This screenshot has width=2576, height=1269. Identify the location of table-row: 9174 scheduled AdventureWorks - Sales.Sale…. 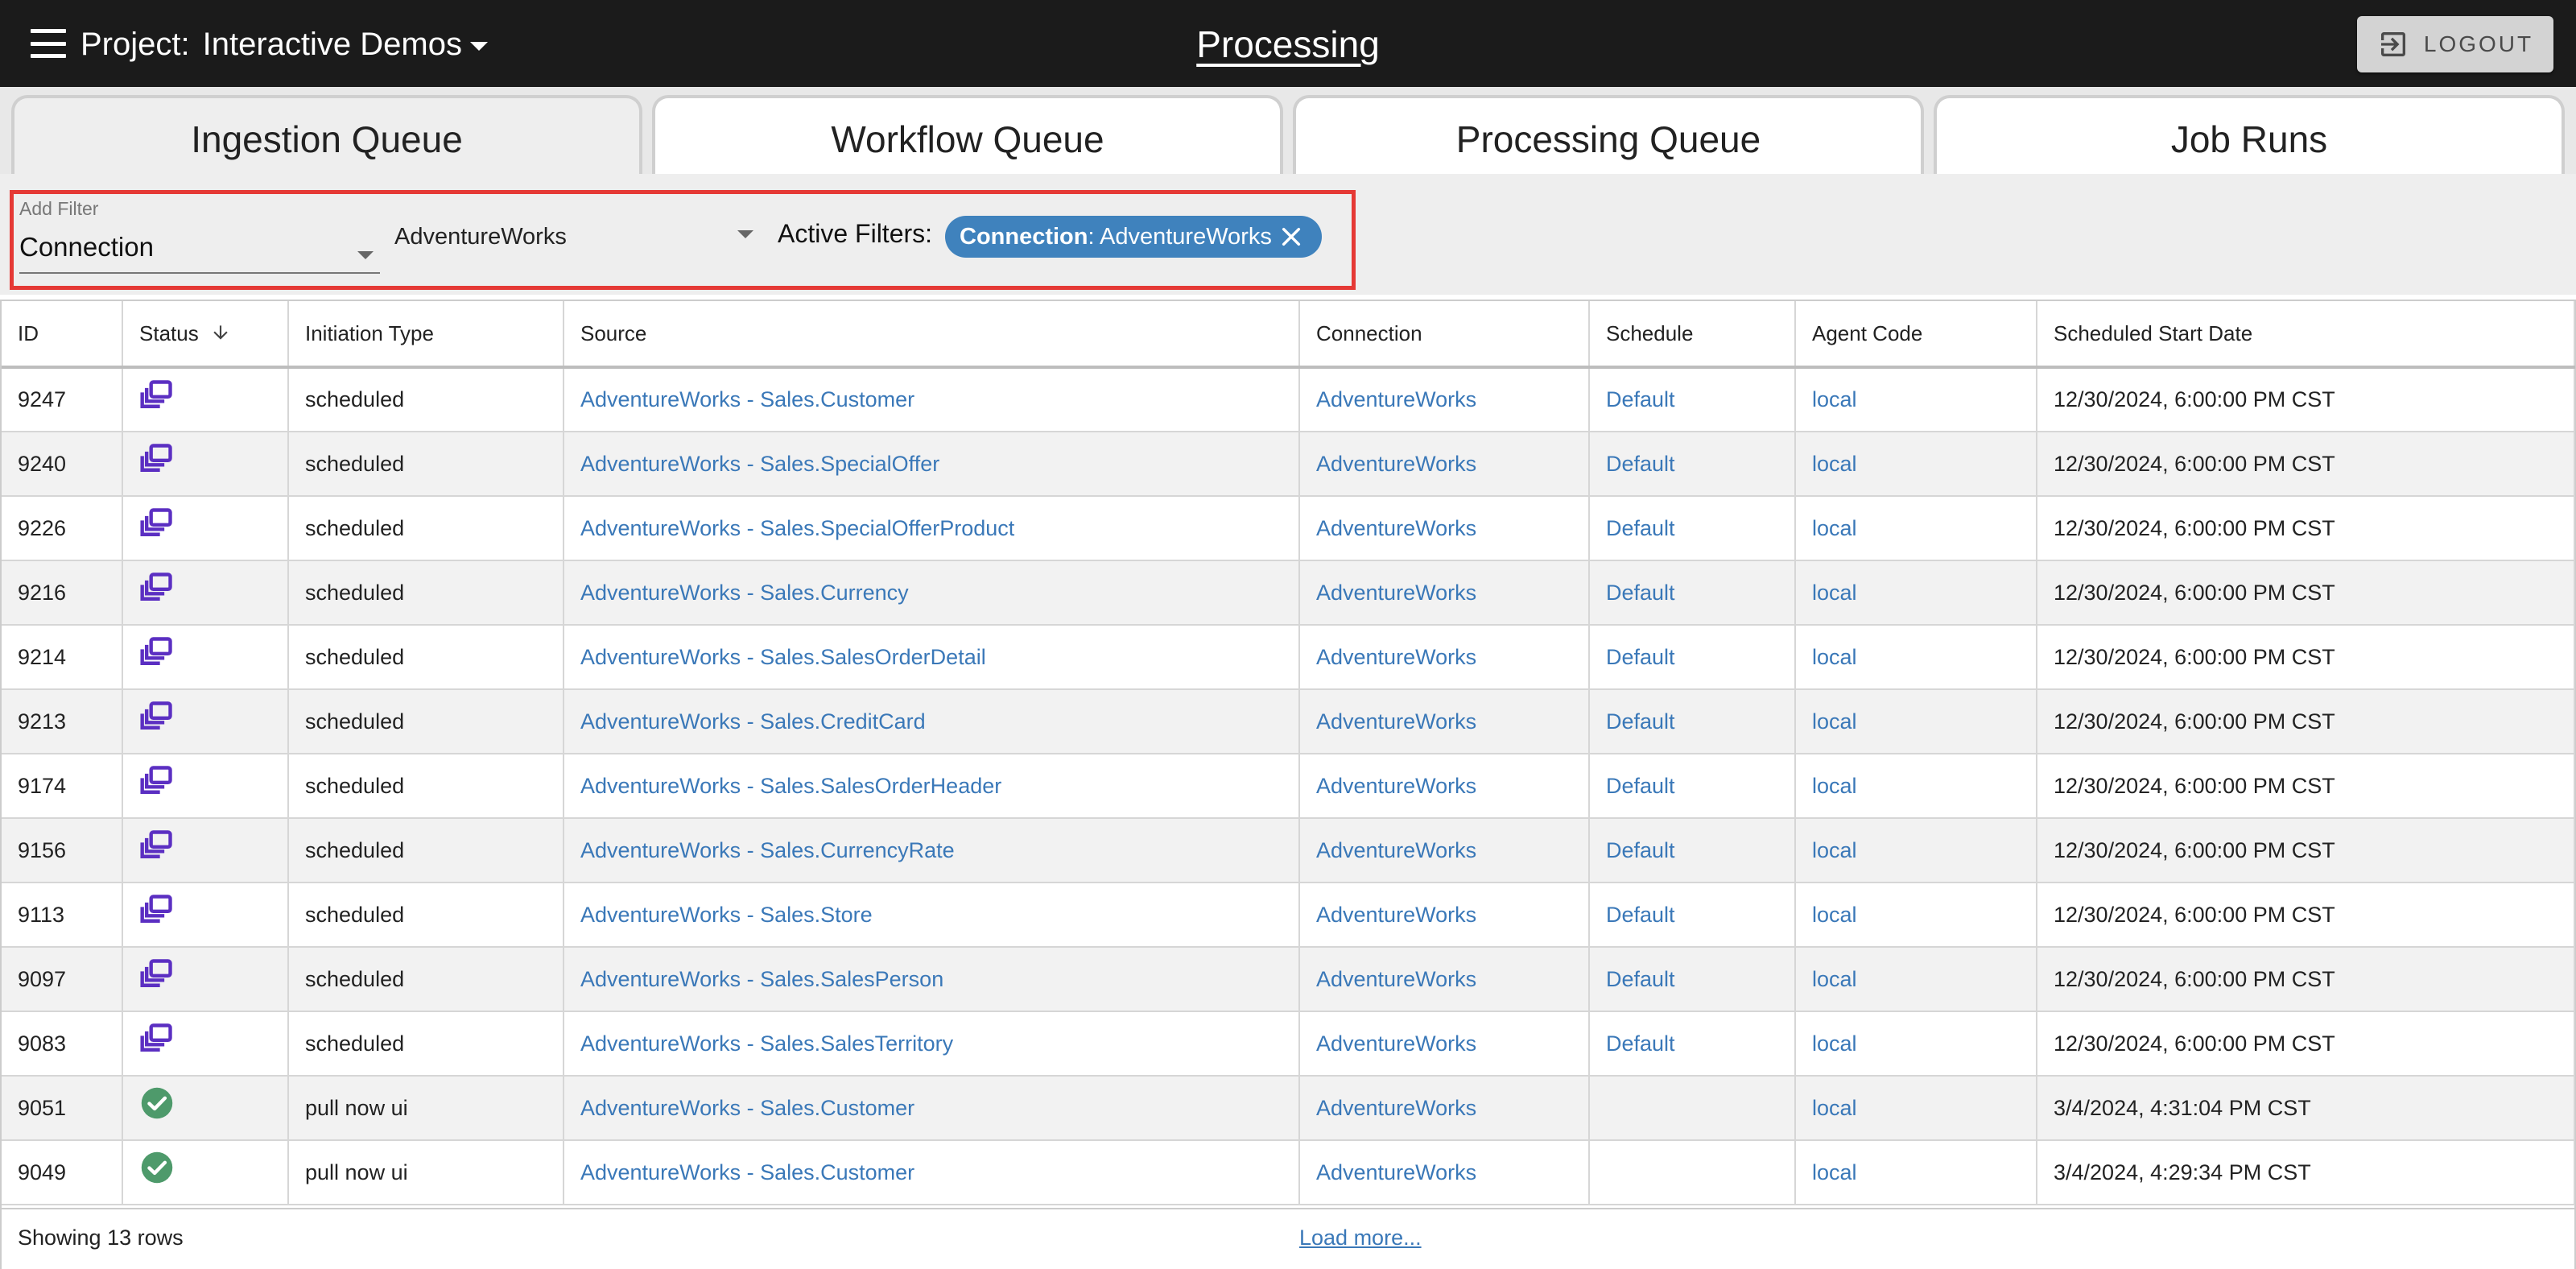
(1288, 786).